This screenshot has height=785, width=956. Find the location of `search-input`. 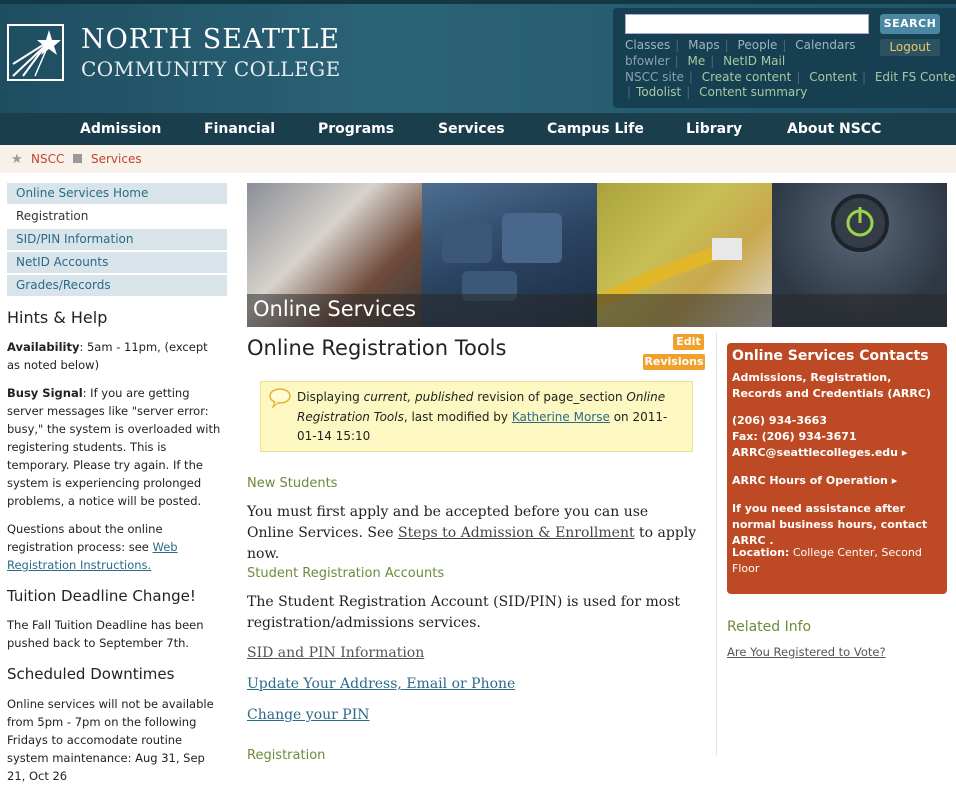

search-input is located at coordinates (747, 24).